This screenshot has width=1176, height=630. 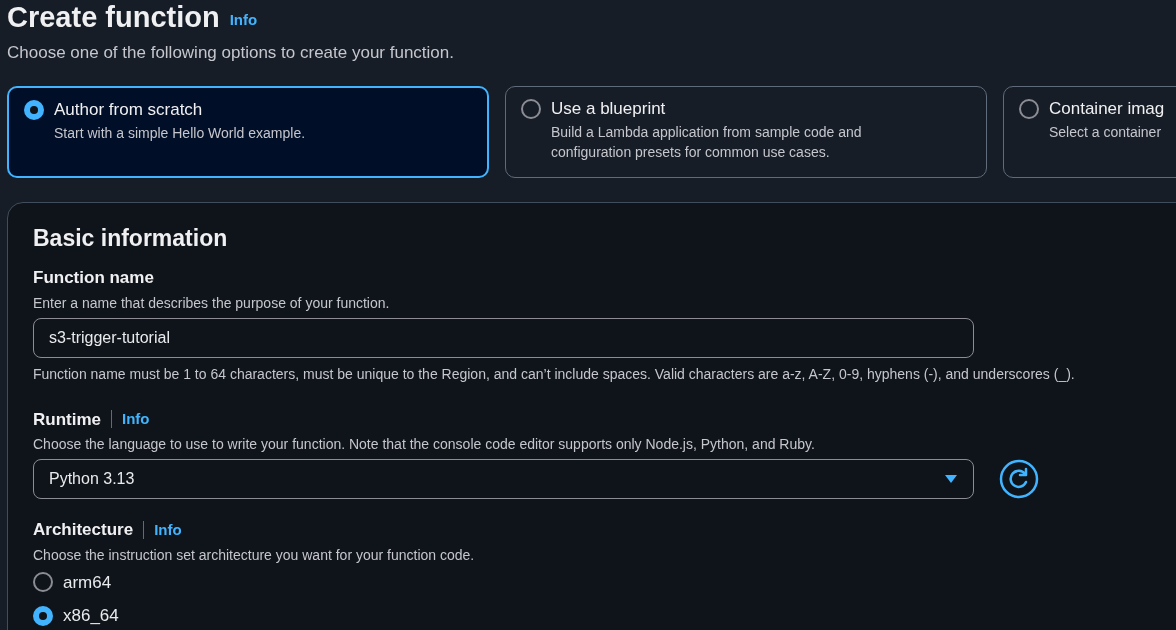 What do you see at coordinates (1107, 108) in the screenshot?
I see `option-title: Container imag` at bounding box center [1107, 108].